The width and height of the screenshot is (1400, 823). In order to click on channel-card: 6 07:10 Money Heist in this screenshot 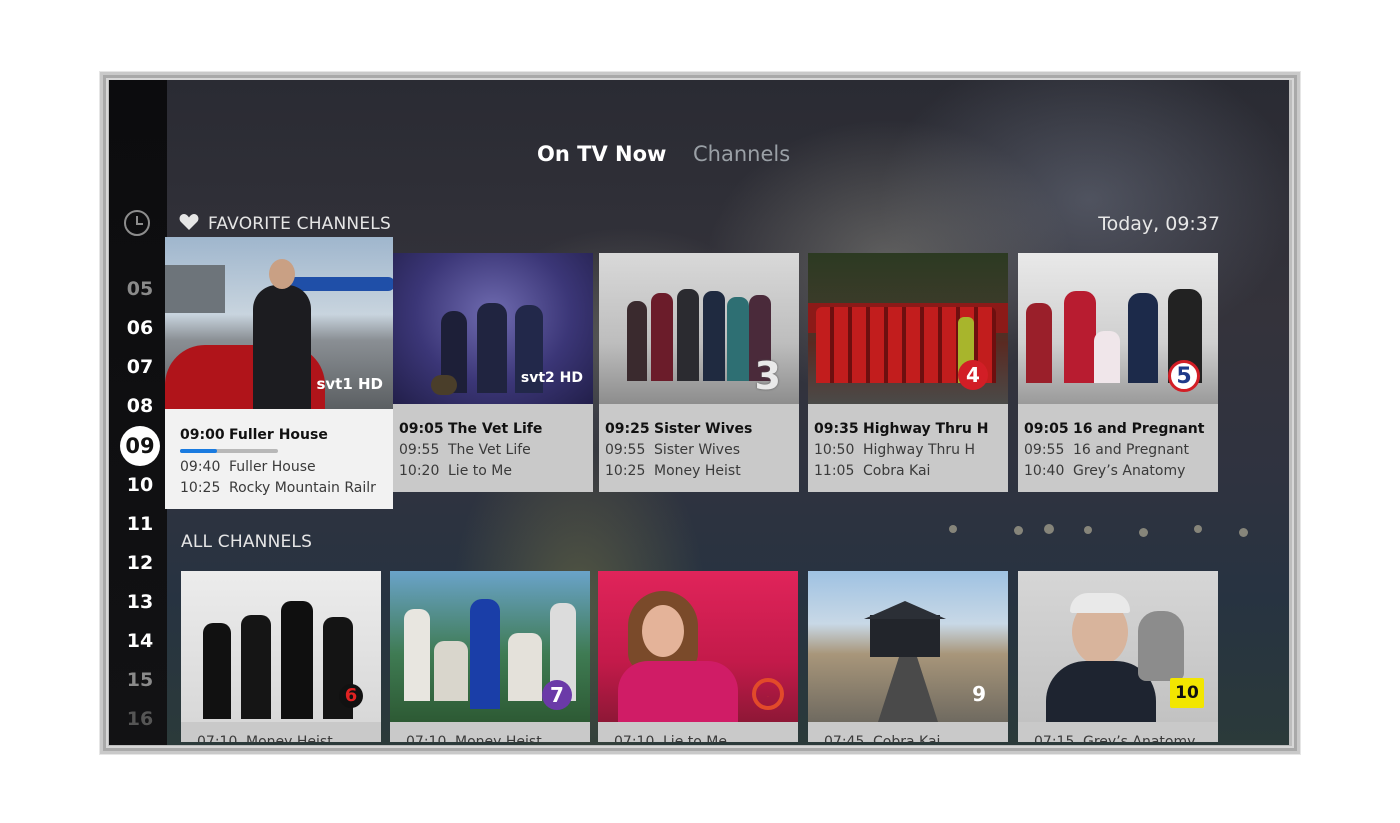, I will do `click(281, 656)`.